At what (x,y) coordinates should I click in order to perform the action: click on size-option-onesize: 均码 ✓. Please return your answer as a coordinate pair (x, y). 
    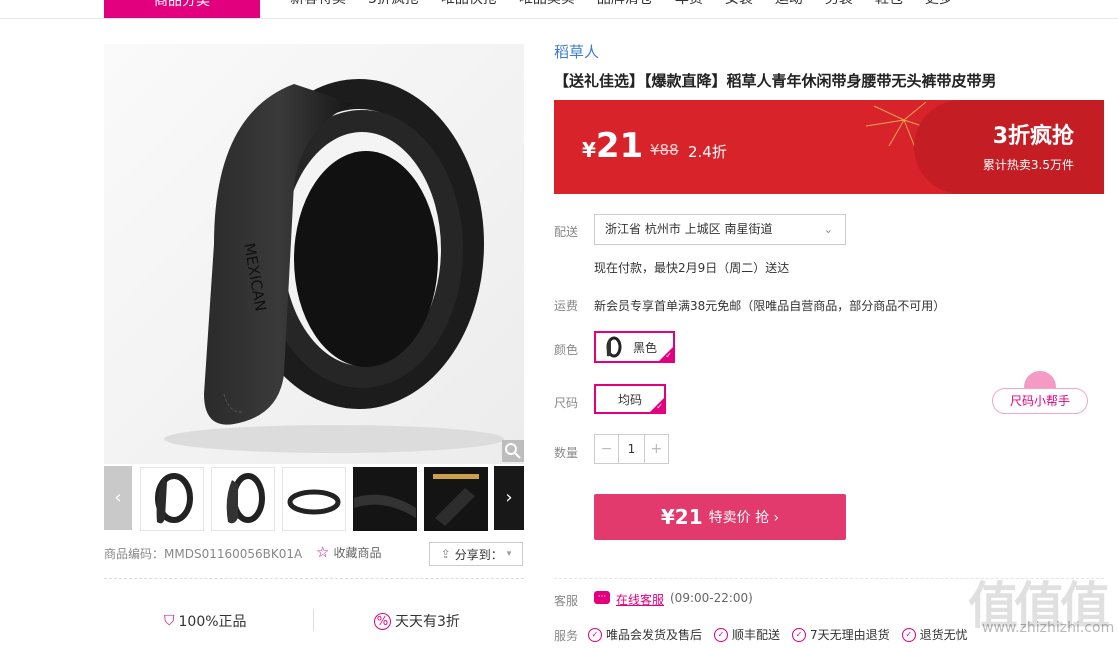
    Looking at the image, I should click on (630, 399).